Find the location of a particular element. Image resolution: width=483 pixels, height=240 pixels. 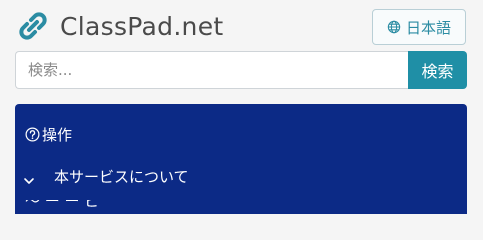

brand-name: ClassPad.net is located at coordinates (142, 26).